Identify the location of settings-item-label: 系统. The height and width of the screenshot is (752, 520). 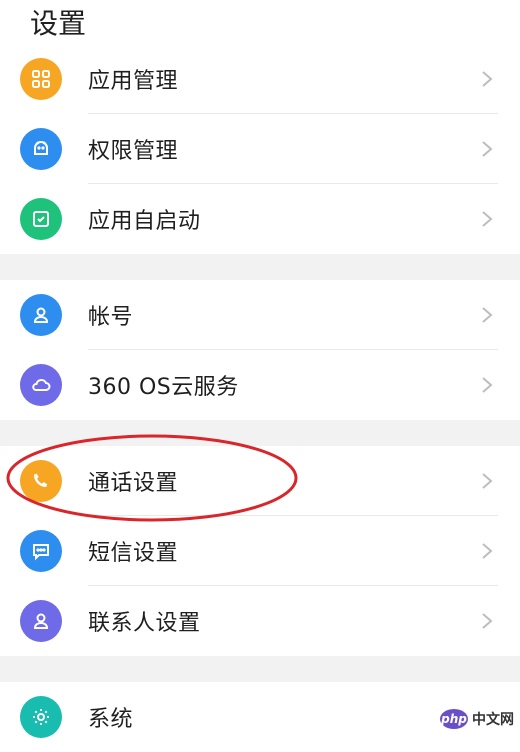
(111, 719).